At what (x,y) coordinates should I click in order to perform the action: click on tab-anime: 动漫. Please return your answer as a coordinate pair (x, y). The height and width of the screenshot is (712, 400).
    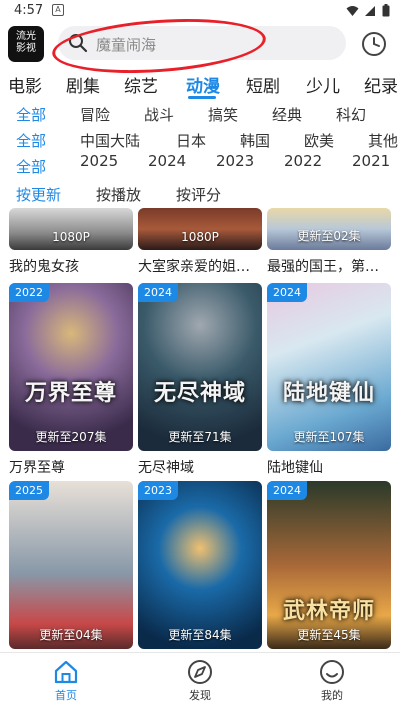
    Looking at the image, I should click on (203, 84).